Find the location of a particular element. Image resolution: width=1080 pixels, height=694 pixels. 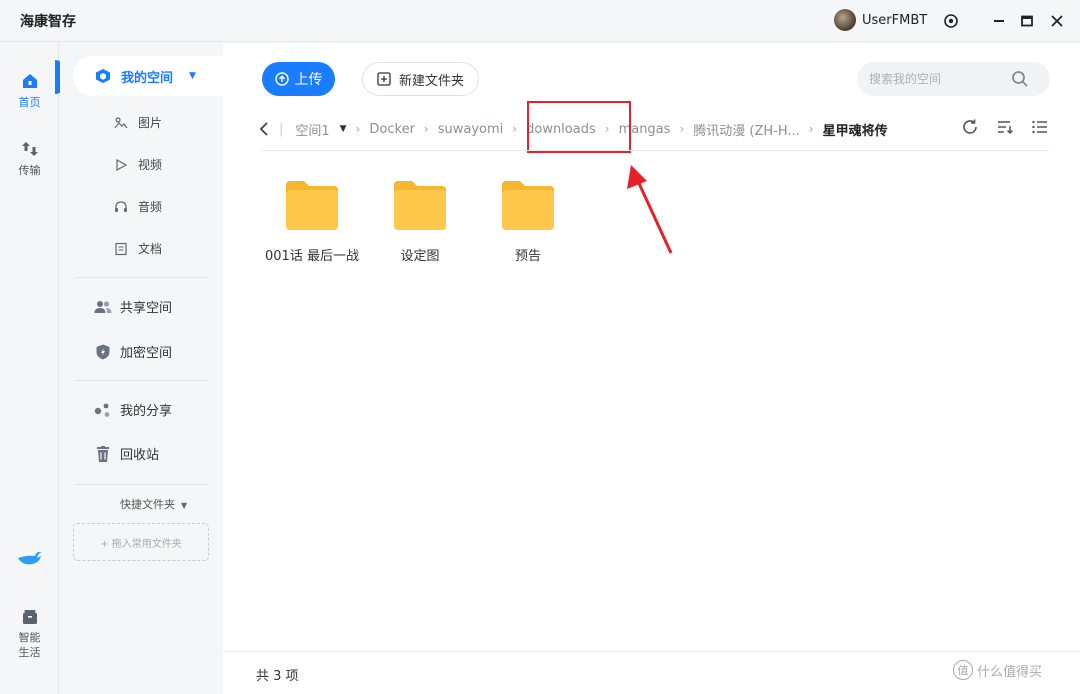

sidebar-item-videos: 视频 is located at coordinates (138, 164).